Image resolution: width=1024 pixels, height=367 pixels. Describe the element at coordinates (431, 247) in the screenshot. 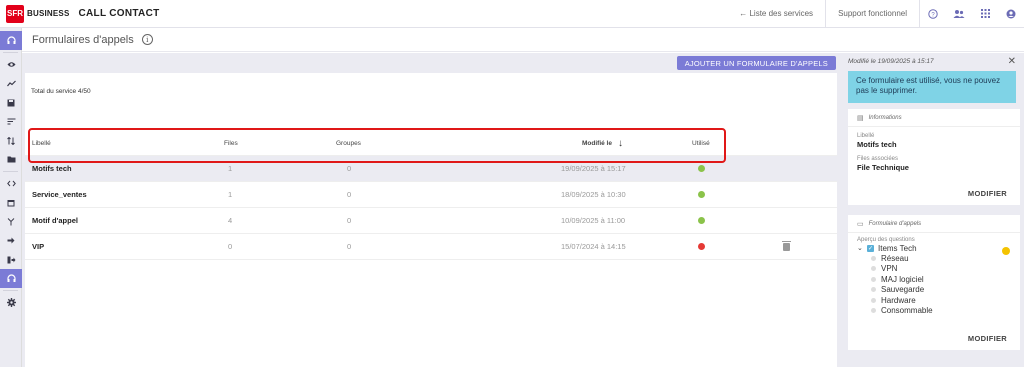

I see `table-row: VIP 0 0 15/07/2024 à 14:15` at that location.